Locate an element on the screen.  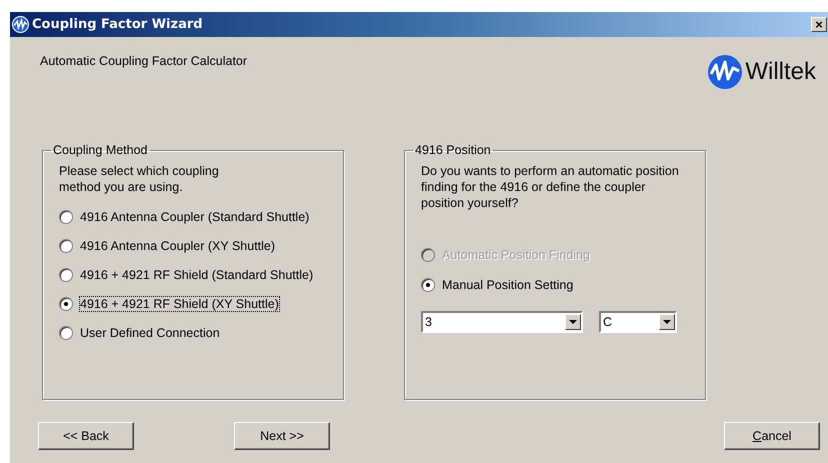
back-button: << Back is located at coordinates (86, 436).